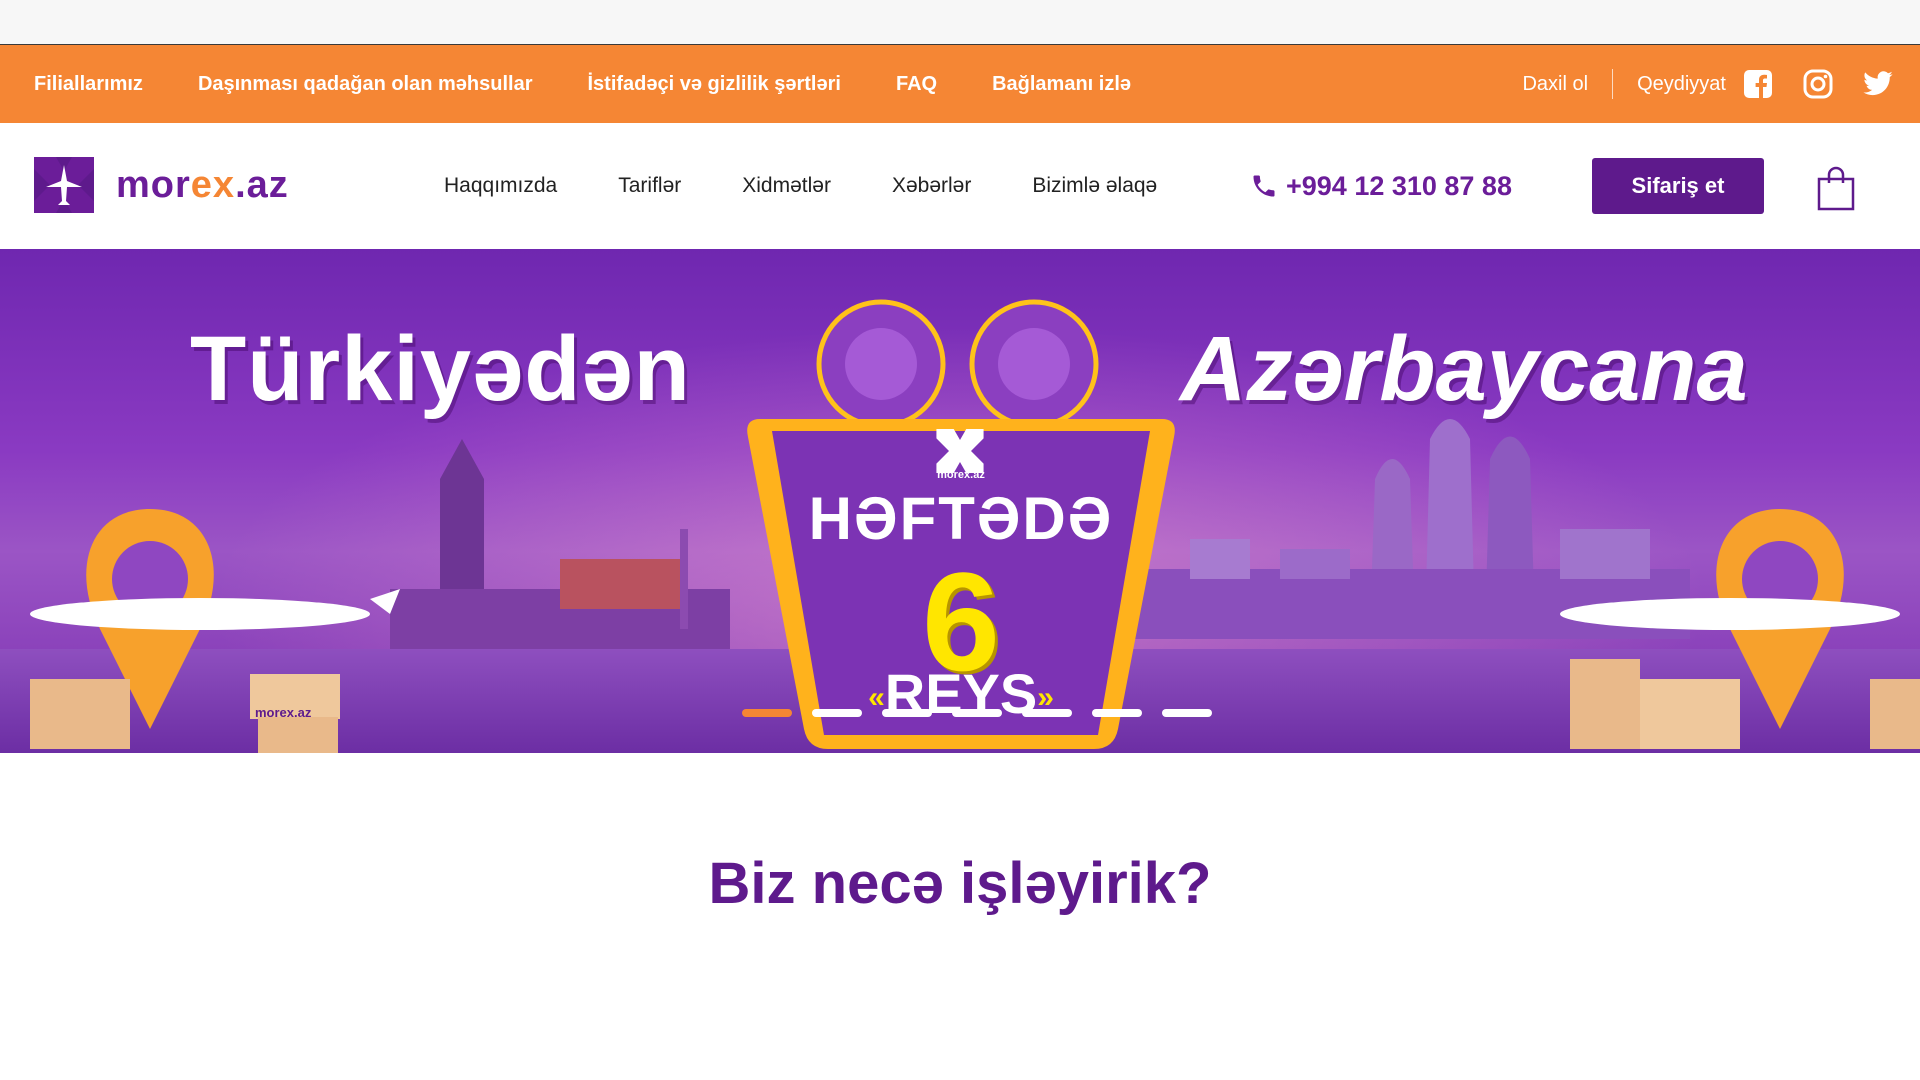  I want to click on site-logo: morex.az, so click(161, 185).